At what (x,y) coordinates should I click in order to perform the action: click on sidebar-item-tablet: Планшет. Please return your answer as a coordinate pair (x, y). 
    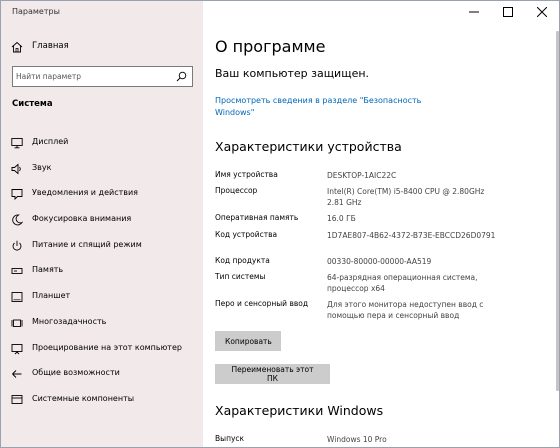
    Looking at the image, I should click on (102, 298).